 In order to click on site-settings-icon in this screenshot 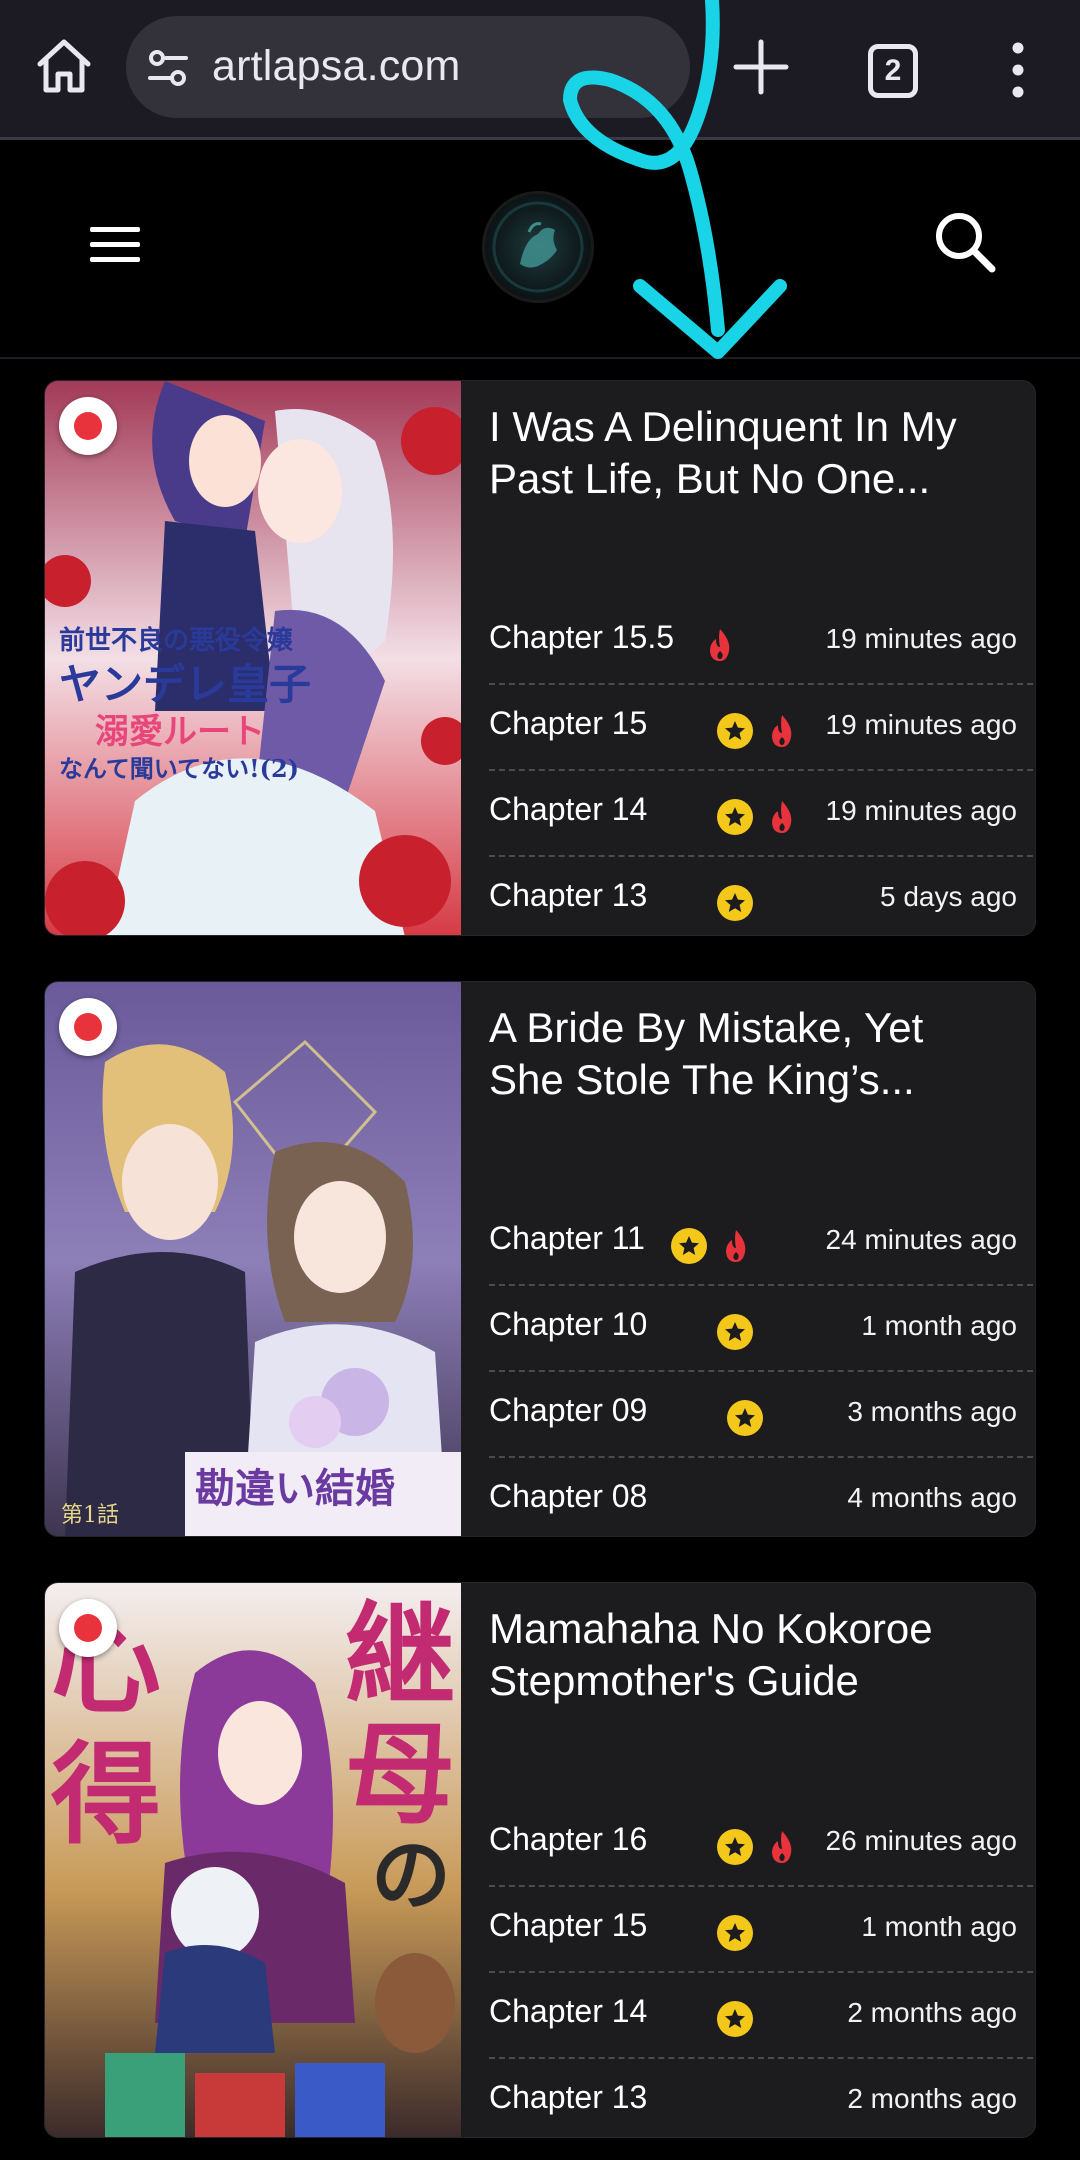, I will do `click(168, 68)`.